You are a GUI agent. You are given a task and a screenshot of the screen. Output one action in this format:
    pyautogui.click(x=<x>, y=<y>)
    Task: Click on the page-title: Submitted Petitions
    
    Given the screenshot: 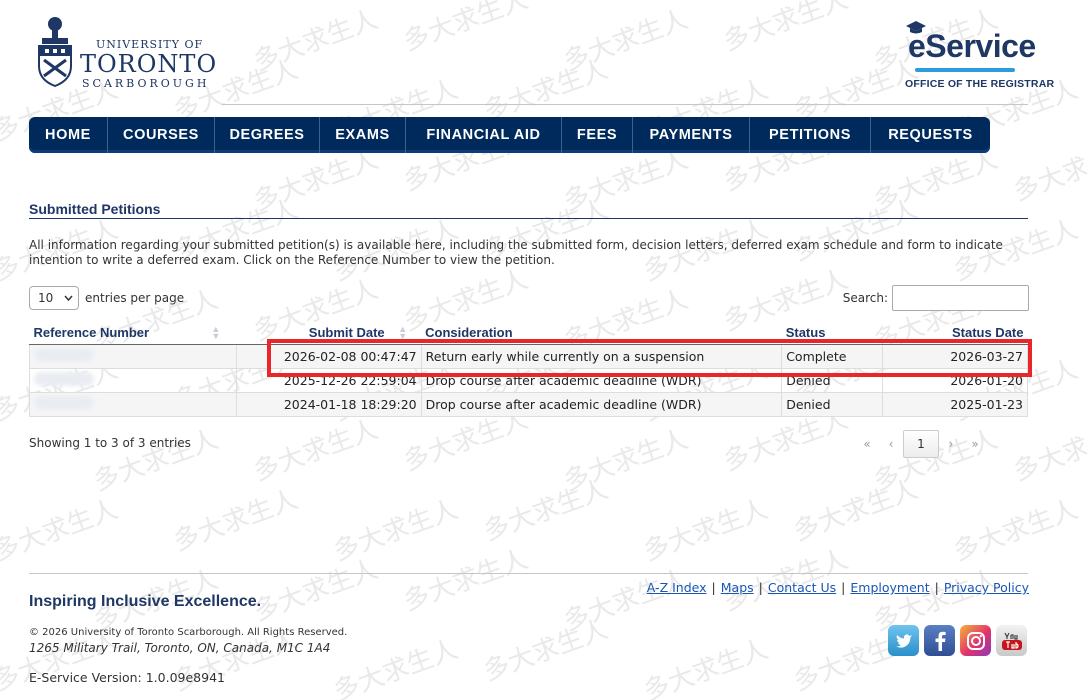 What is the action you would take?
    pyautogui.click(x=95, y=209)
    